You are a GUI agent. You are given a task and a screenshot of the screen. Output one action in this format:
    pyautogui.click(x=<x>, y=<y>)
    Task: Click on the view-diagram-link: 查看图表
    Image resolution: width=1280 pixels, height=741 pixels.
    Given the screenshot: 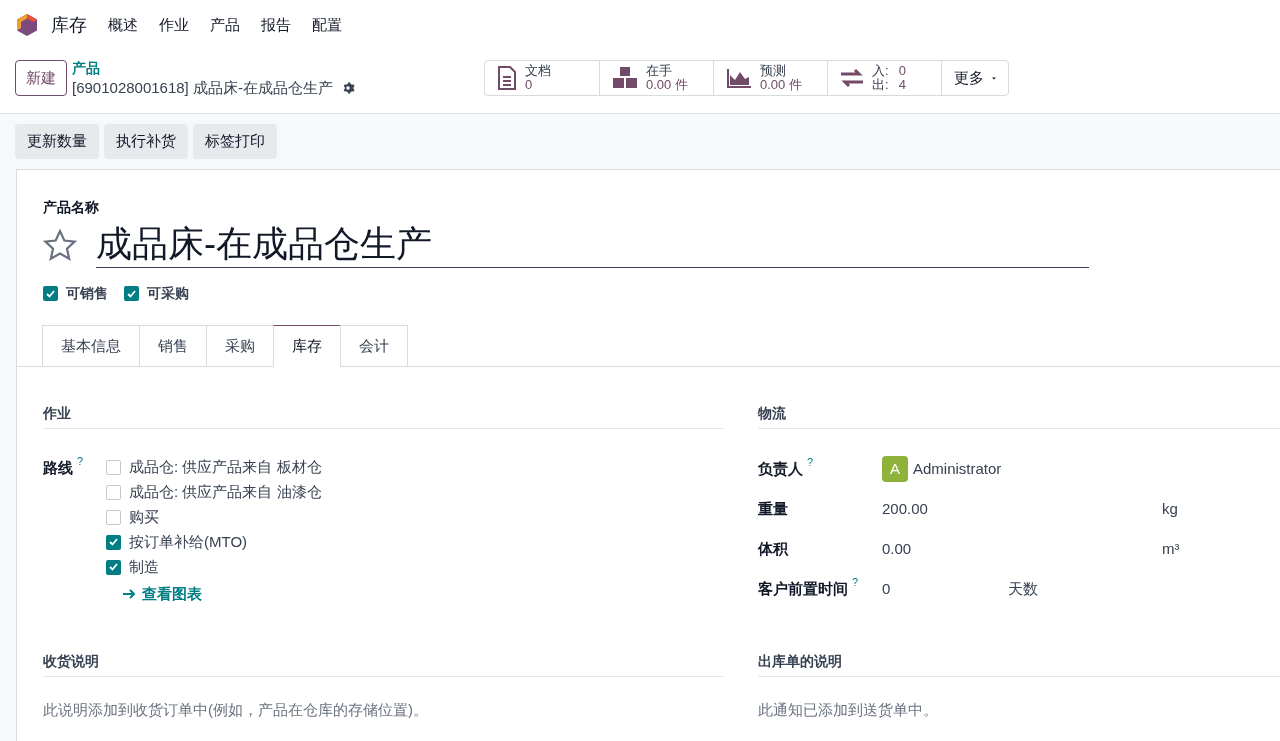 What is the action you would take?
    pyautogui.click(x=222, y=594)
    